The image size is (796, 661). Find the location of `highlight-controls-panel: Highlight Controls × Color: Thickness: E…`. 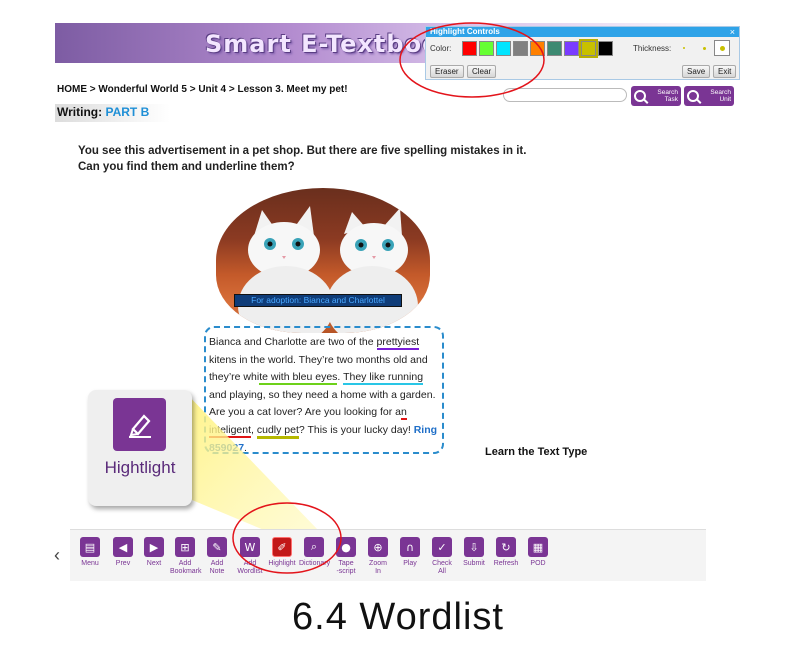

highlight-controls-panel: Highlight Controls × Color: Thickness: E… is located at coordinates (582, 53).